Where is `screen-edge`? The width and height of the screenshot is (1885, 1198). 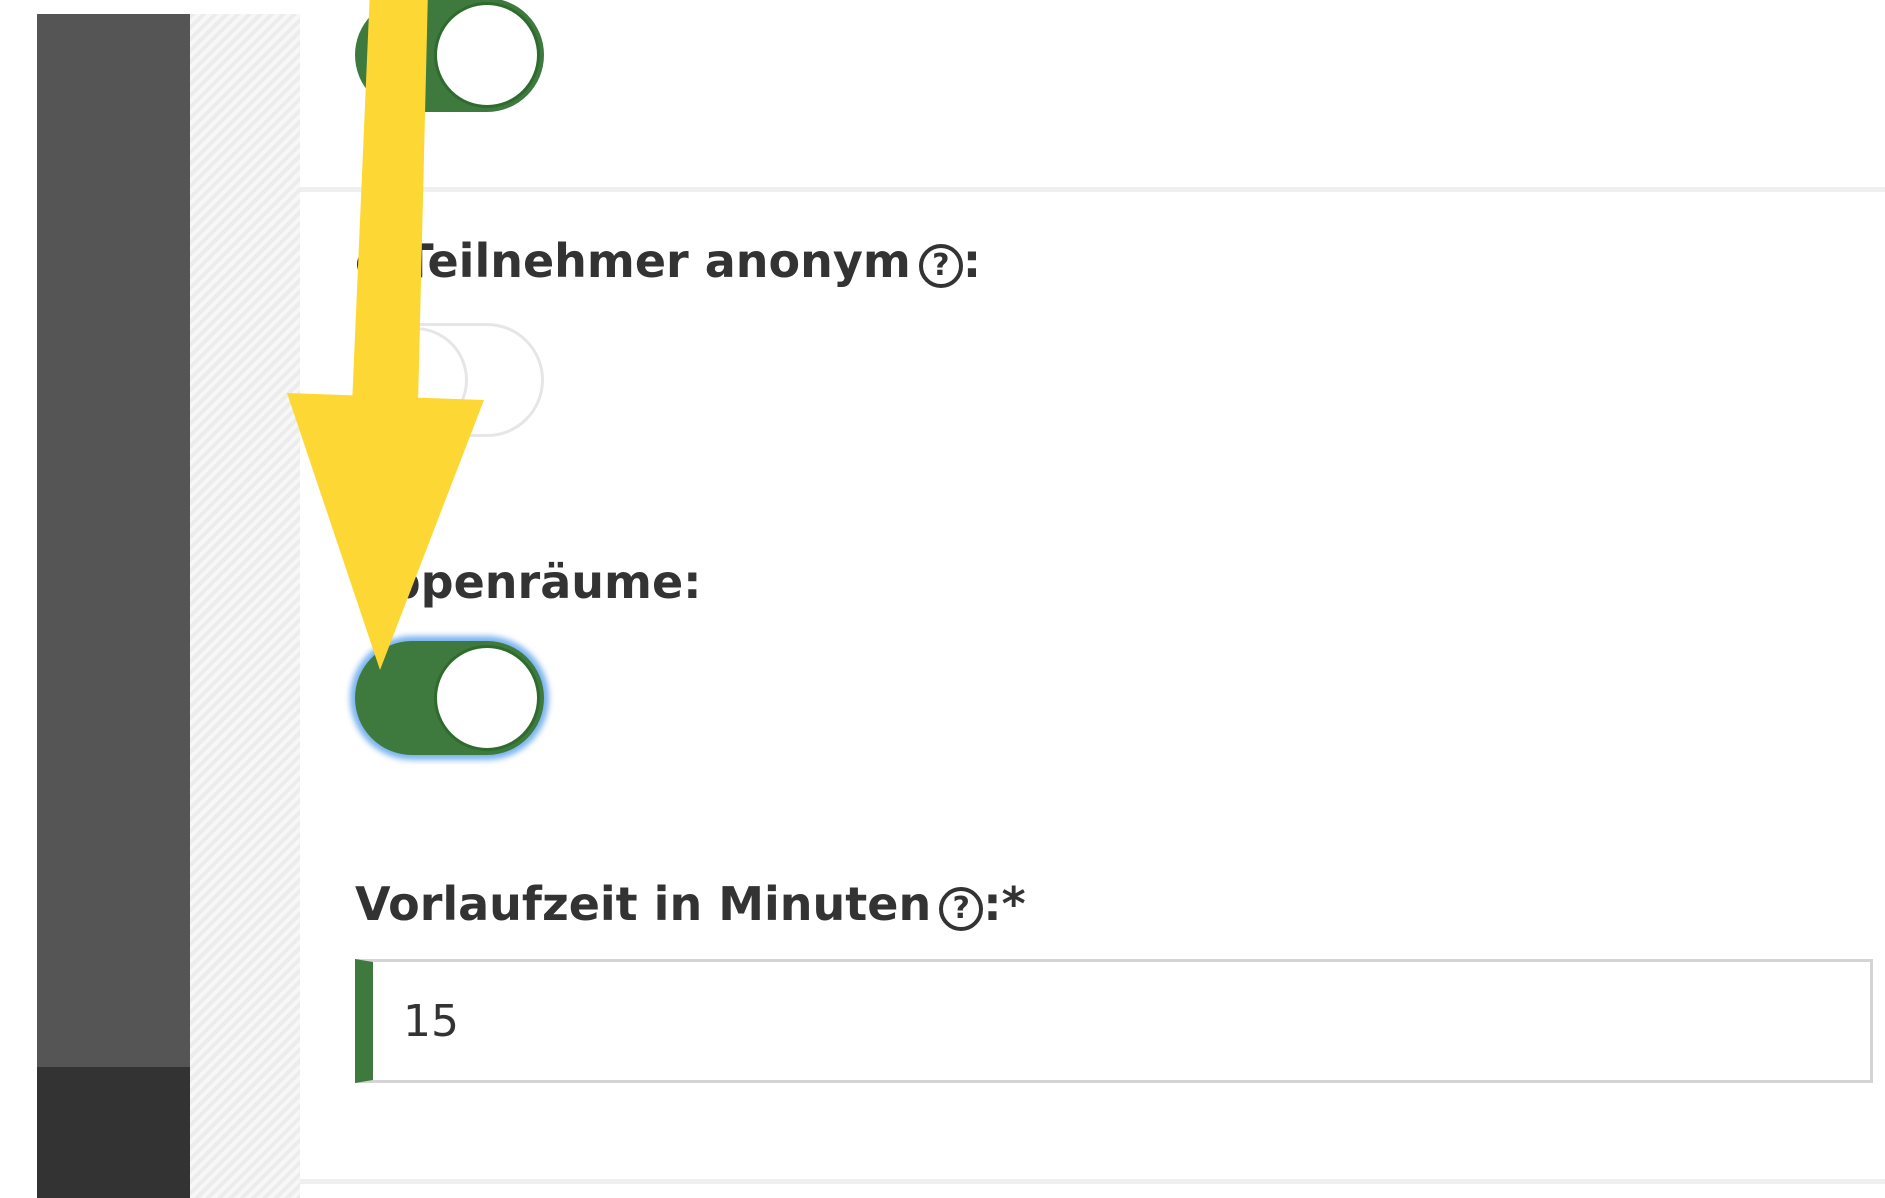
screen-edge is located at coordinates (18, 599).